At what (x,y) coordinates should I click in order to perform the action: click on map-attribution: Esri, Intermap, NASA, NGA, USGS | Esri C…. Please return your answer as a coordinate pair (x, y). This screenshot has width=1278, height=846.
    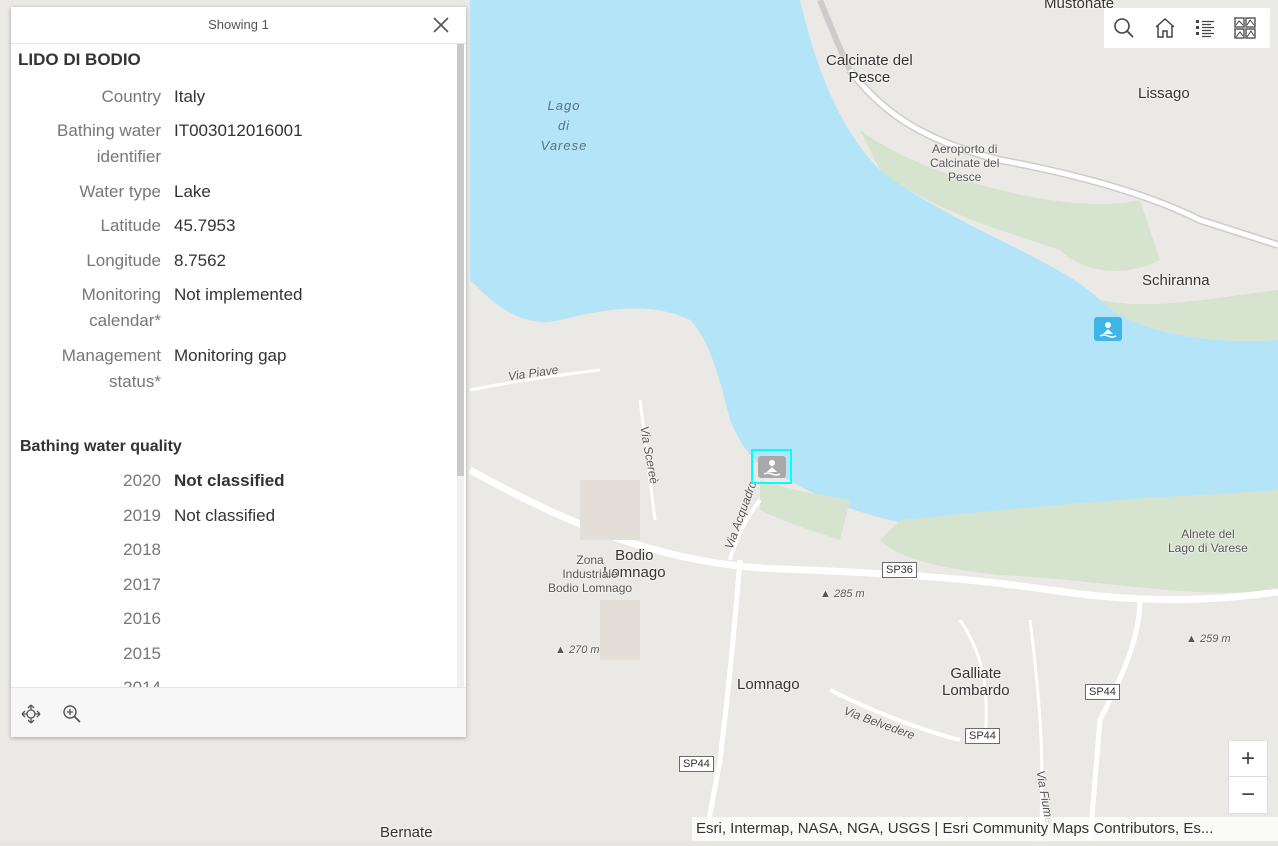
    Looking at the image, I should click on (985, 829).